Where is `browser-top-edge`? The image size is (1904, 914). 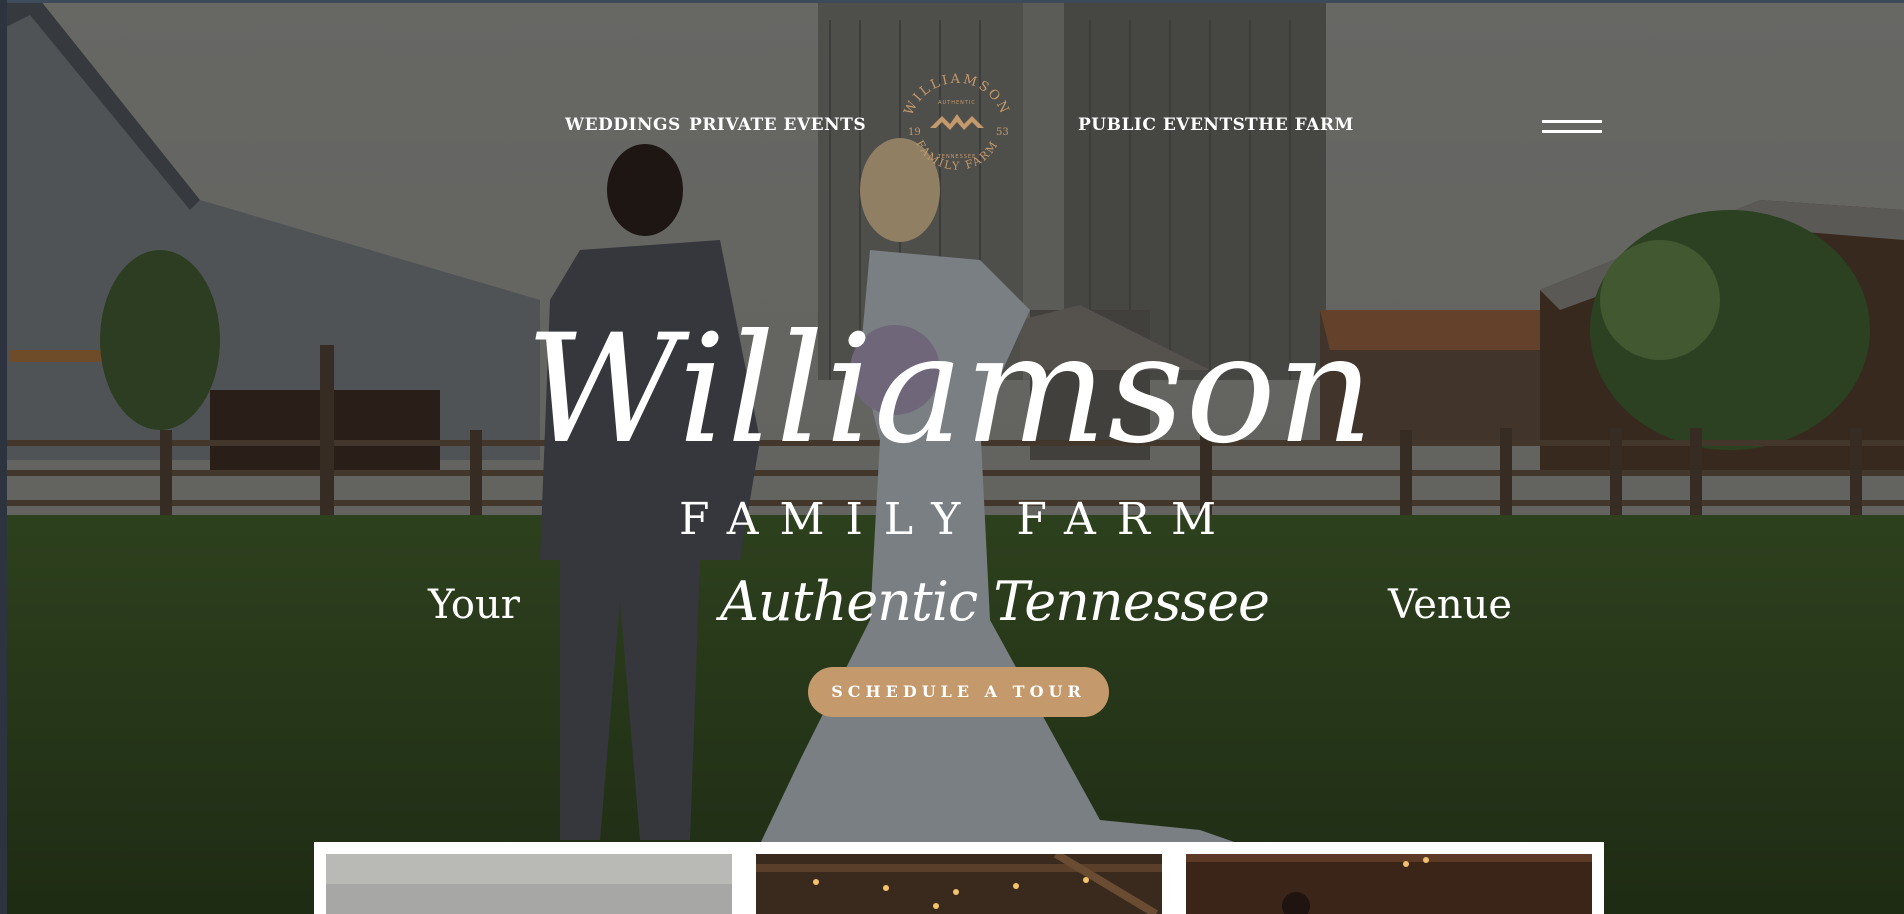
browser-top-edge is located at coordinates (952, 1).